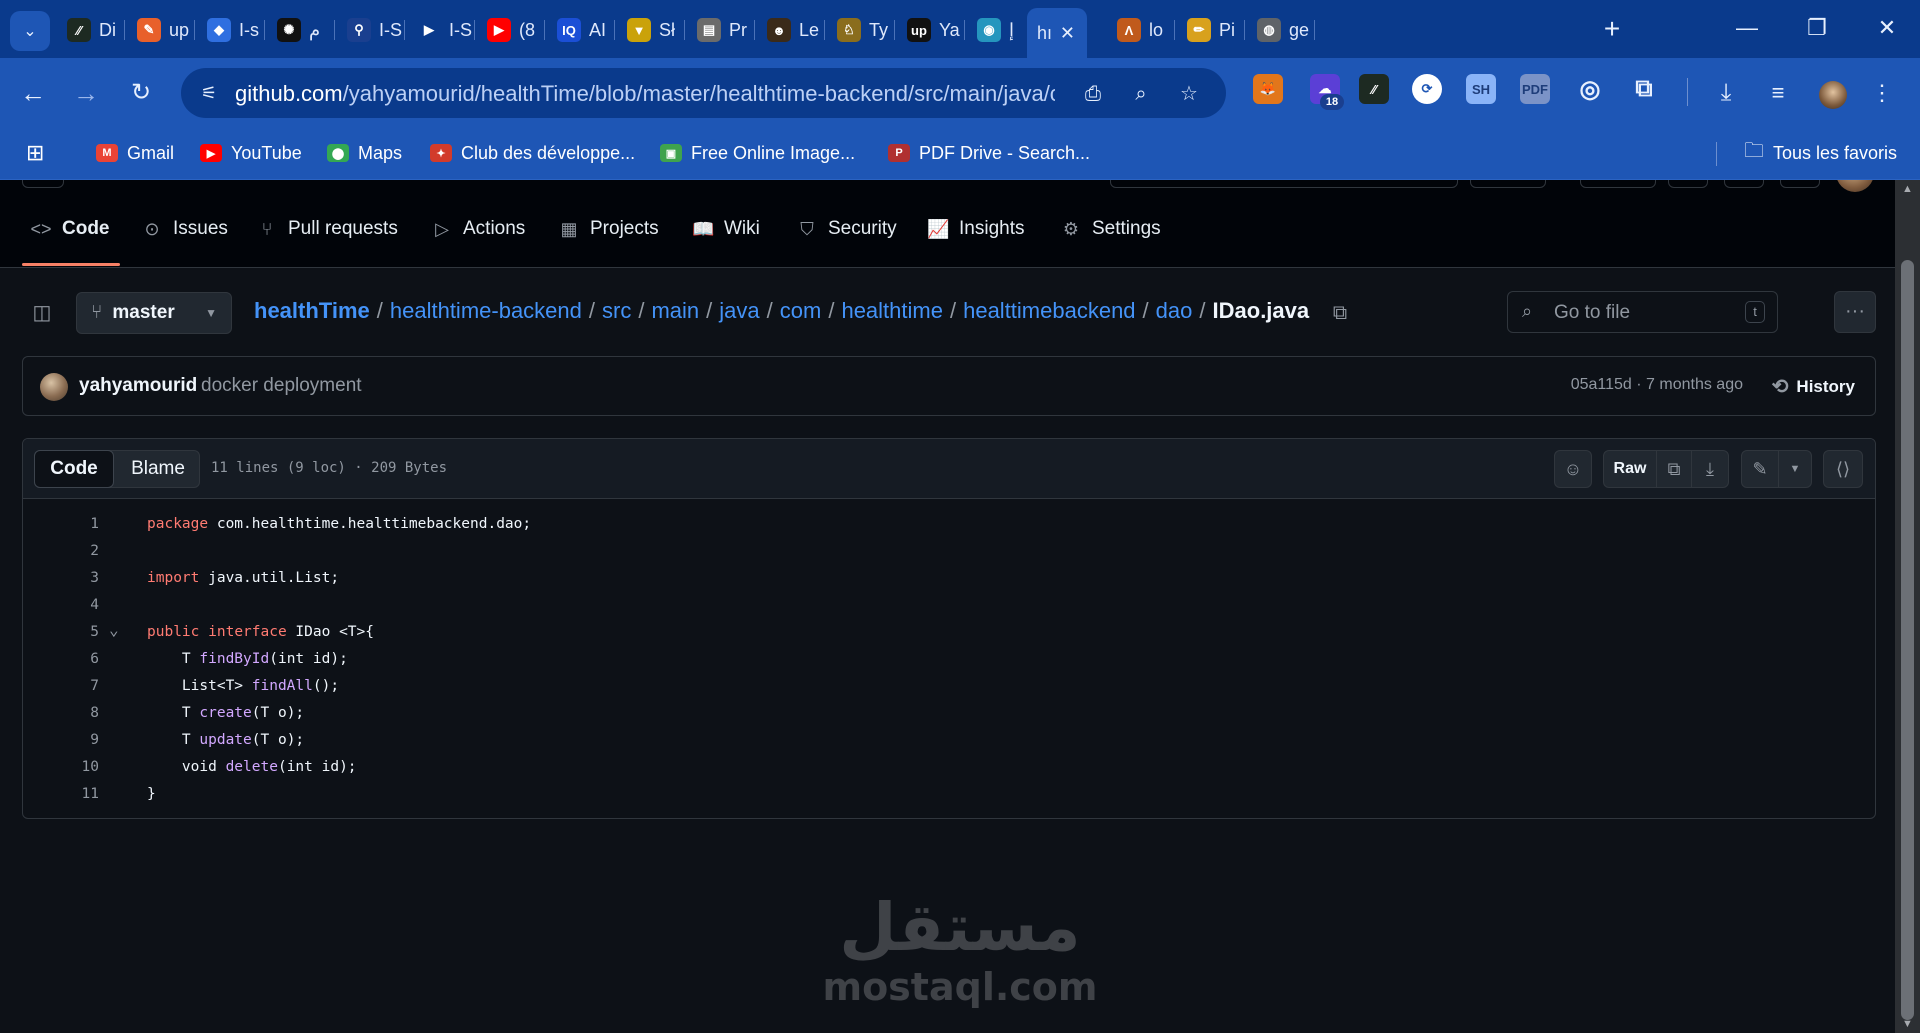  I want to click on pull-requests-global-button, so click(1688, 184).